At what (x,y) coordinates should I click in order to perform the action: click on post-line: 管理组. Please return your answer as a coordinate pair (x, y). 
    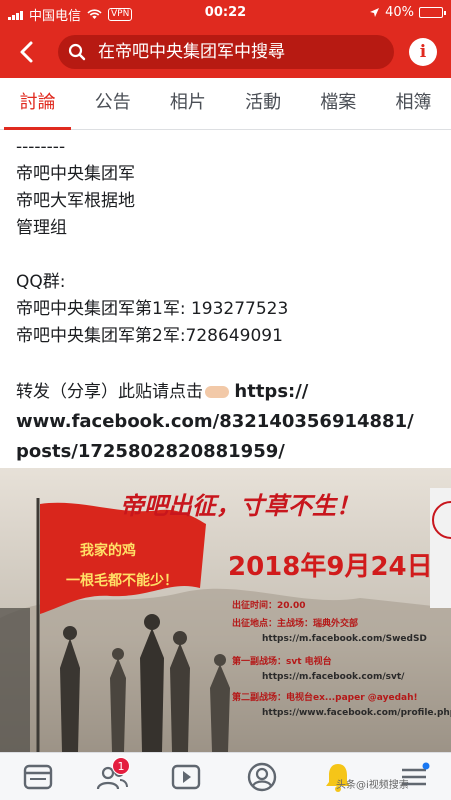
    Looking at the image, I should click on (41, 228).